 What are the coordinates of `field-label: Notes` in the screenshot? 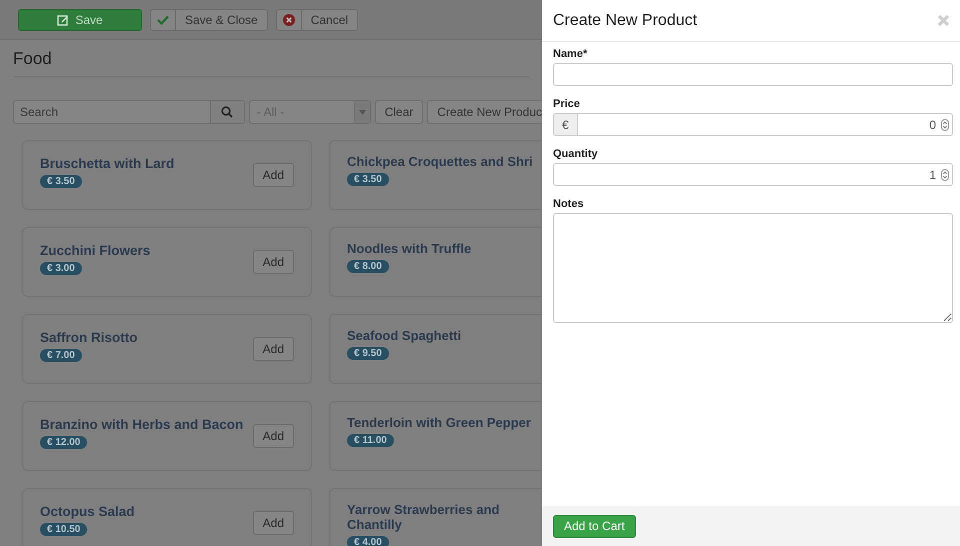 It's located at (569, 204).